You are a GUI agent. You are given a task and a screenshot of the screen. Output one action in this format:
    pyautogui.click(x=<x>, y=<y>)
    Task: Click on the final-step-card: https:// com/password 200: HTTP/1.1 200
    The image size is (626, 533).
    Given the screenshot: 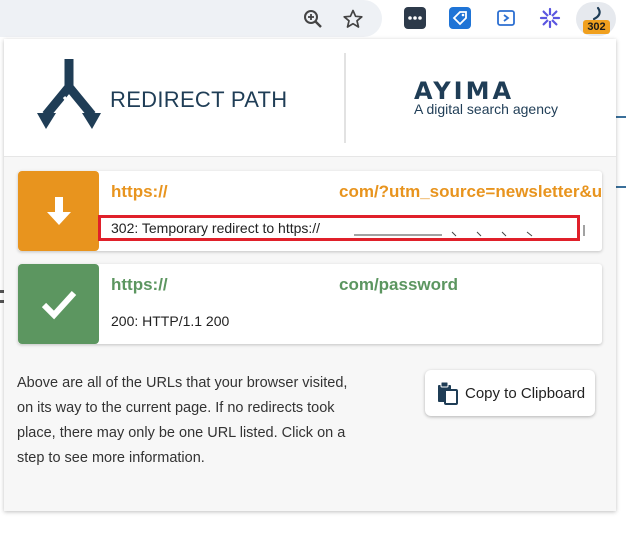 What is the action you would take?
    pyautogui.click(x=310, y=304)
    